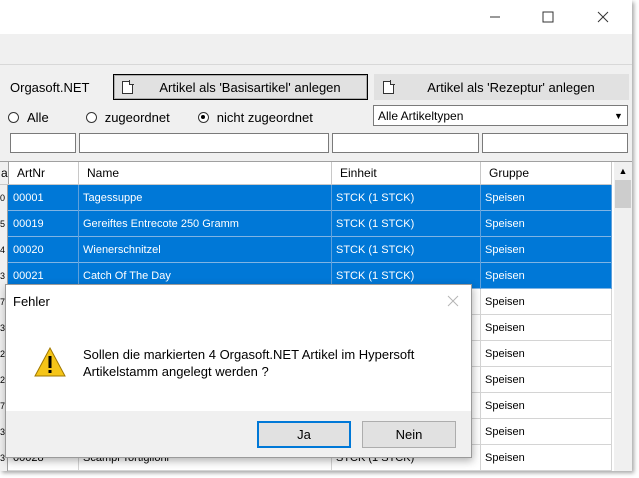  Describe the element at coordinates (316, 49) in the screenshot. I see `menu-band` at that location.